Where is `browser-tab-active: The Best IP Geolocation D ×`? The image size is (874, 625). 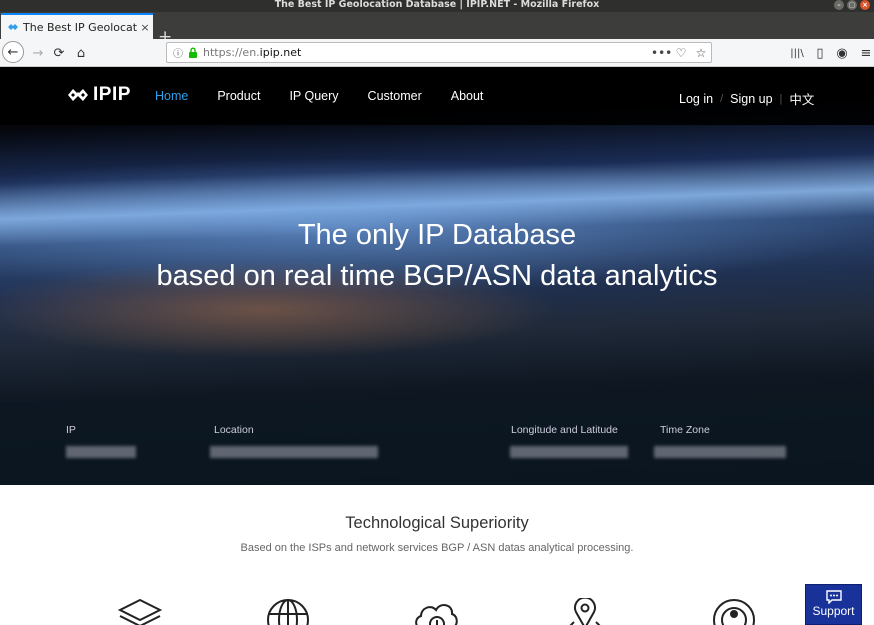
browser-tab-active: The Best IP Geolocation D × is located at coordinates (77, 26).